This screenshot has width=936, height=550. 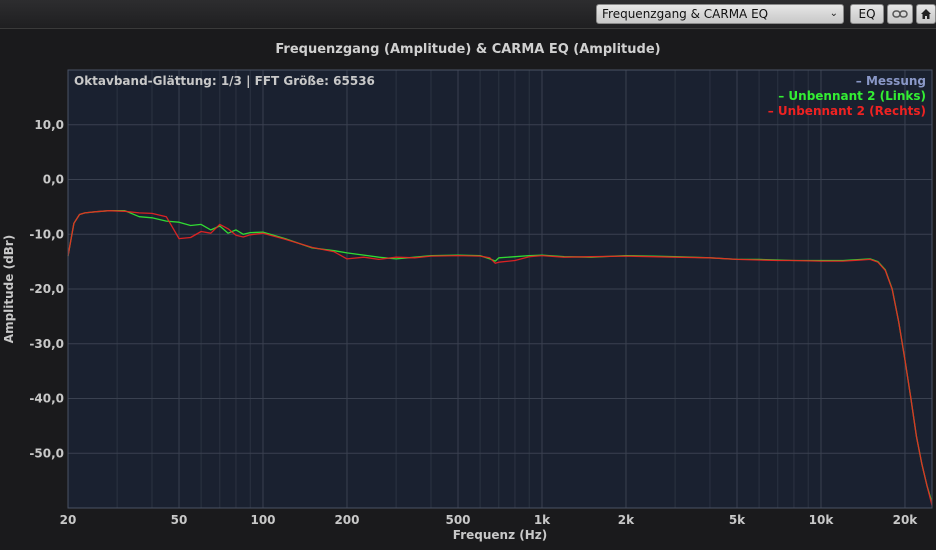 I want to click on legend-entry: – Unbennant 2 (Rechts), so click(x=847, y=111).